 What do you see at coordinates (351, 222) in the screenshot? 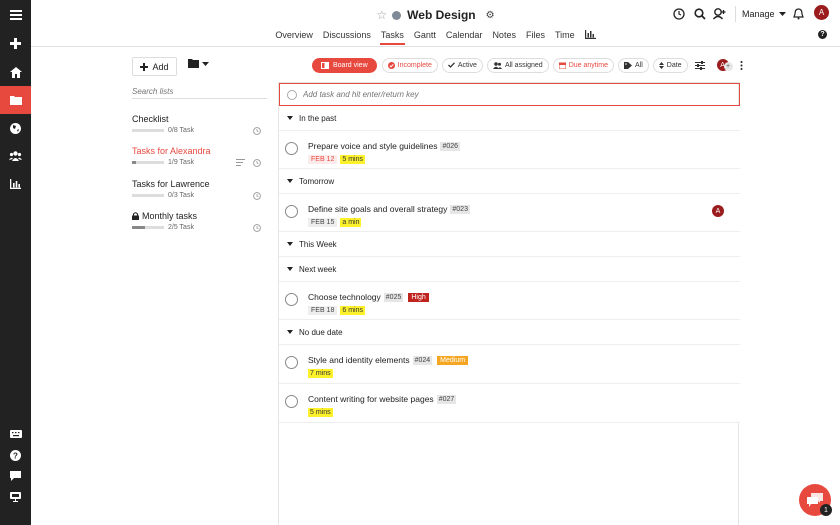
I see `estimate: a min` at bounding box center [351, 222].